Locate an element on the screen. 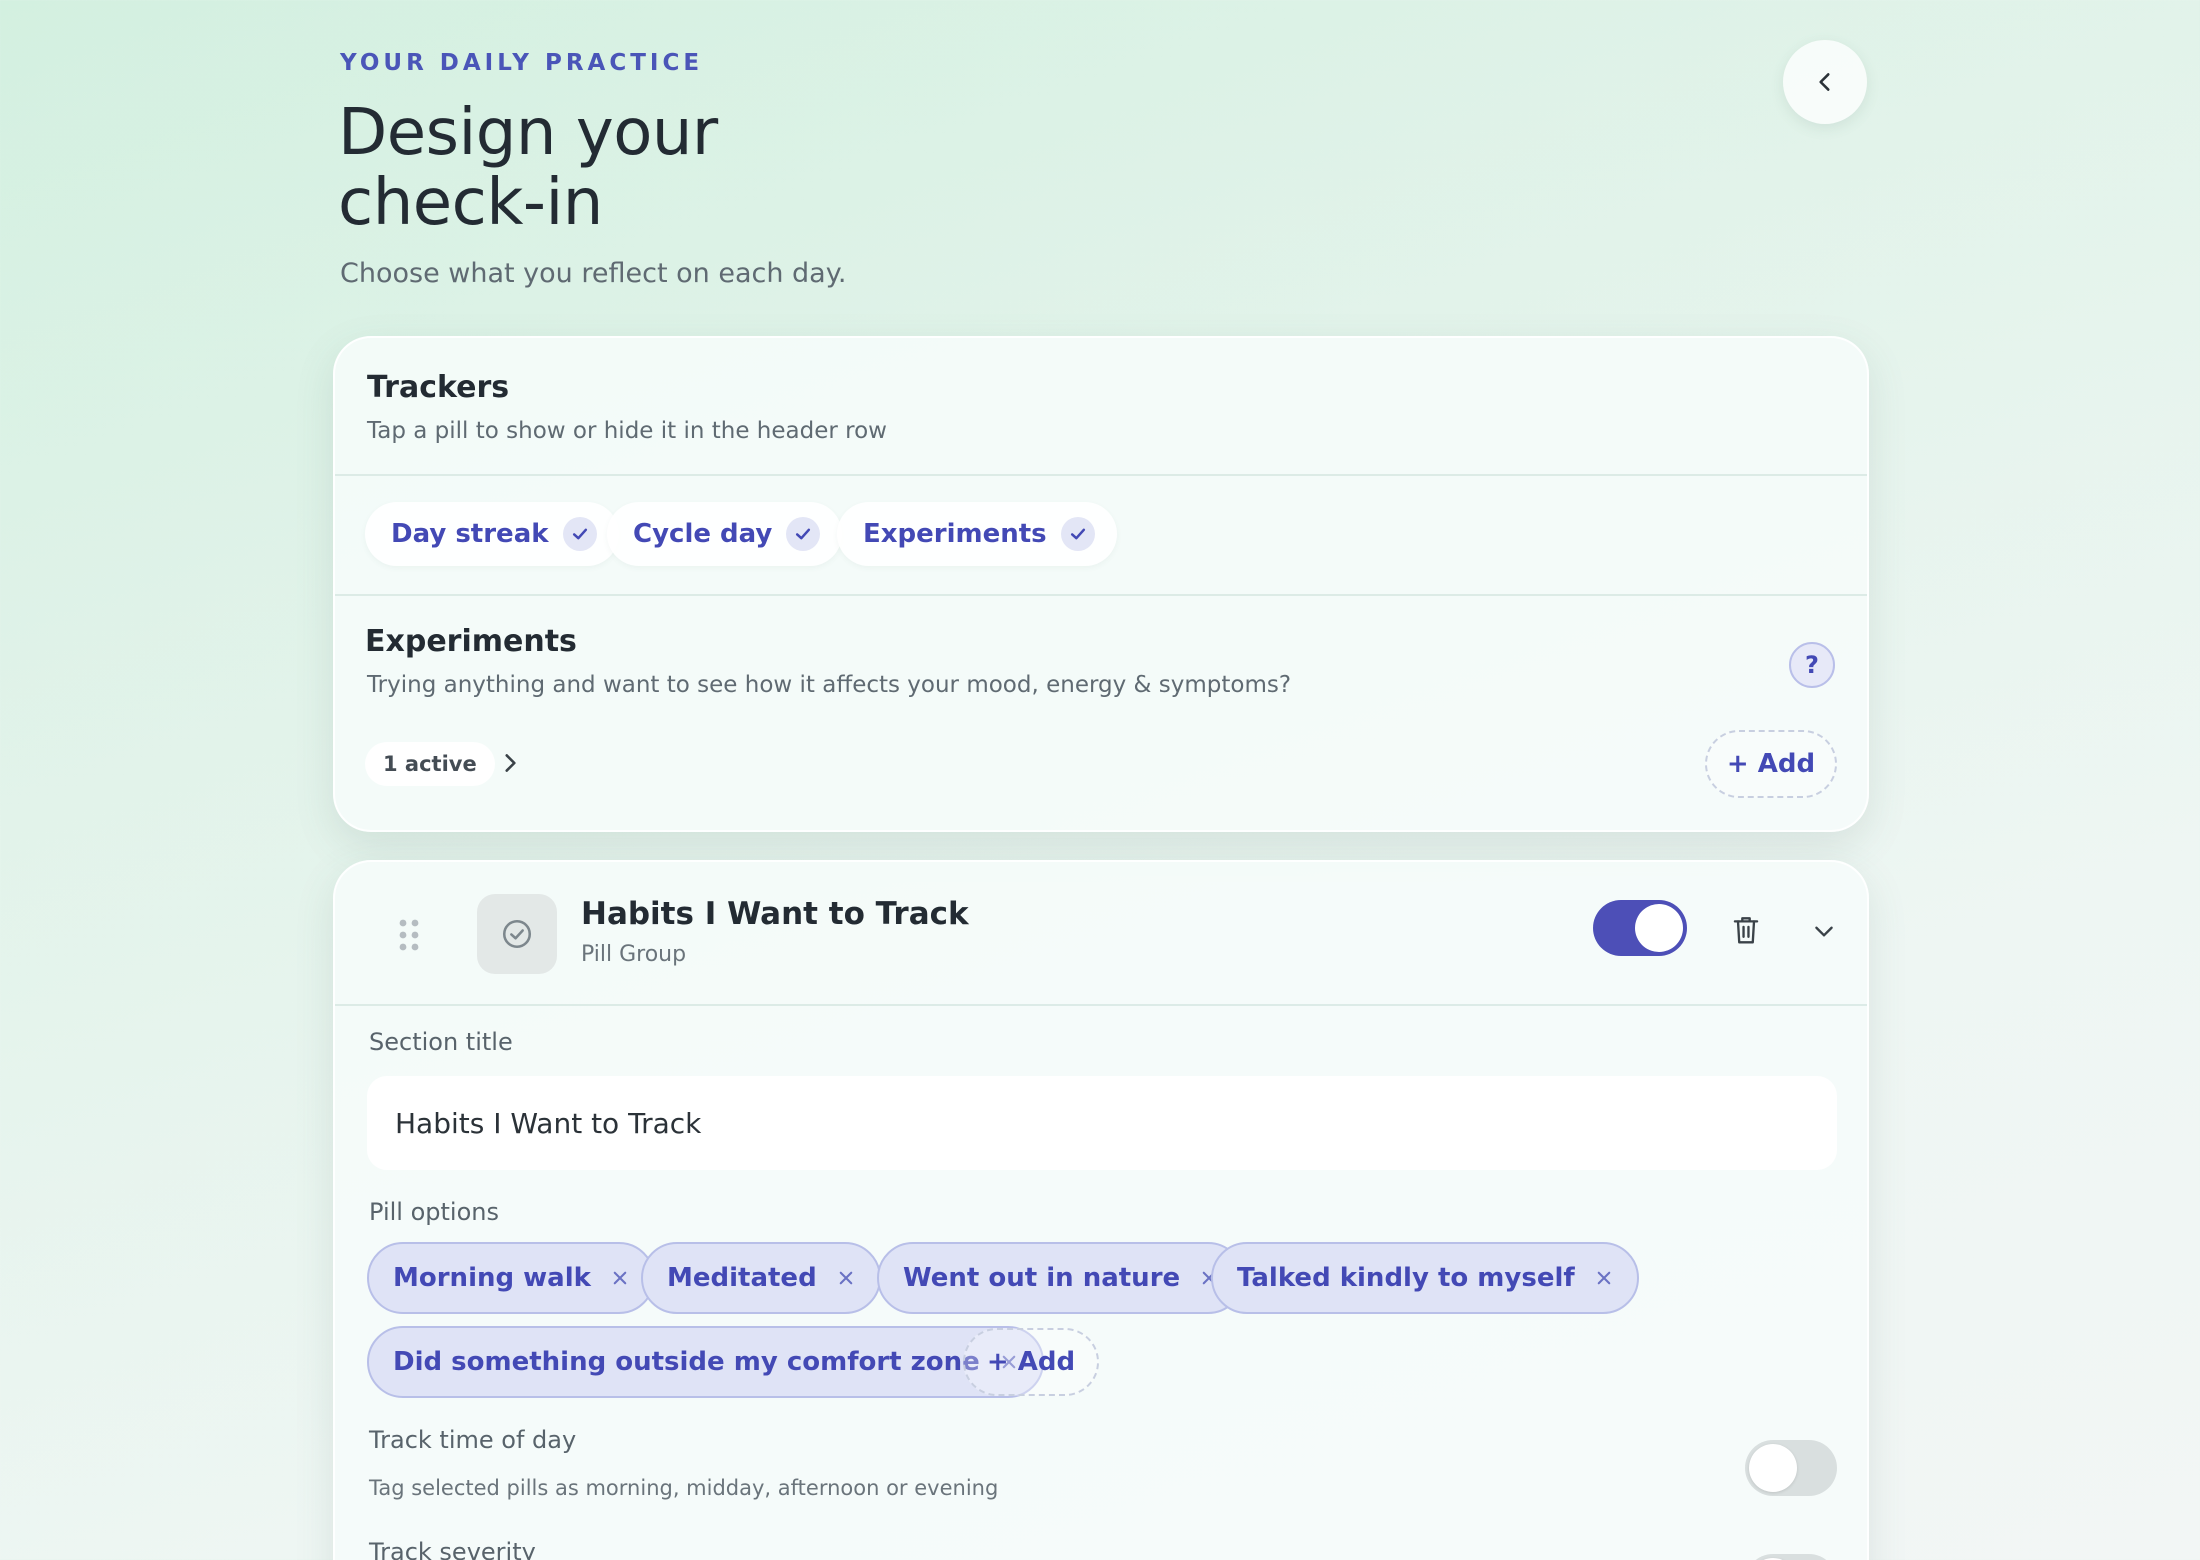 The width and height of the screenshot is (2200, 1560). pill-option-label: Morning walk is located at coordinates (492, 1278).